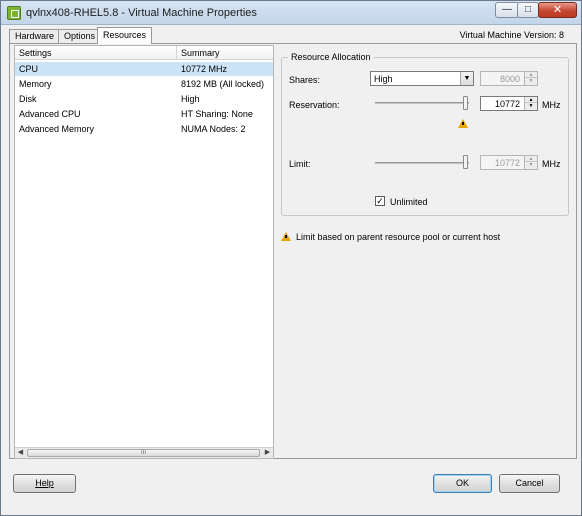  Describe the element at coordinates (144, 129) in the screenshot. I see `list-row-advanced-memory: Advanced Memory NUMA Nodes: 2` at that location.